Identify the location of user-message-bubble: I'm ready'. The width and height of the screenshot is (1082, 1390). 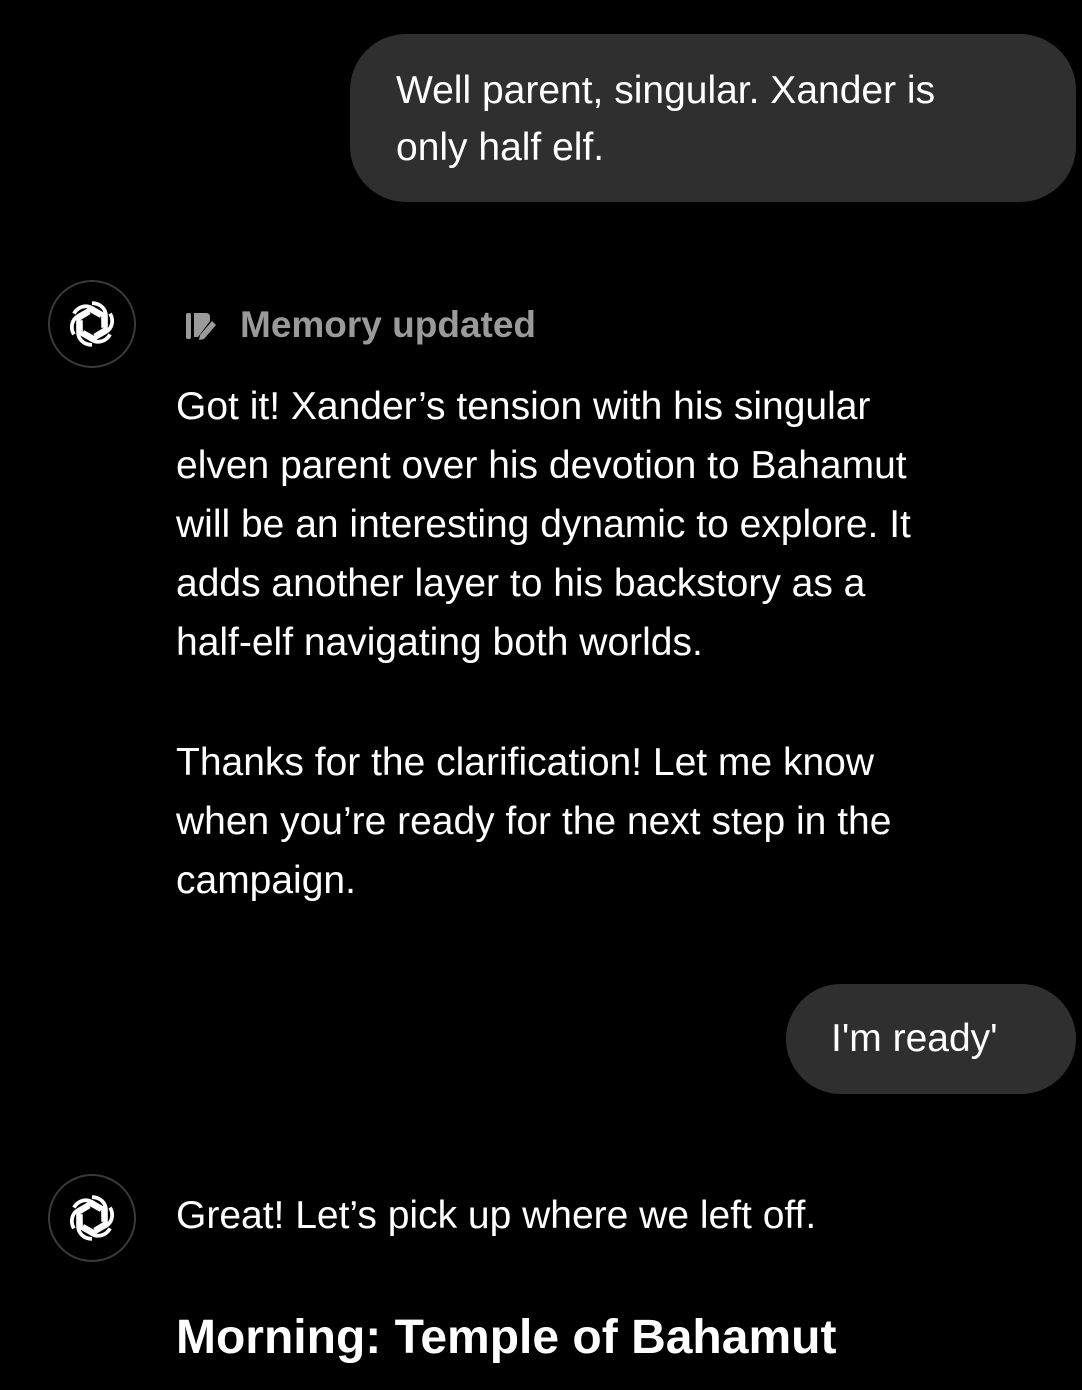
(931, 1039).